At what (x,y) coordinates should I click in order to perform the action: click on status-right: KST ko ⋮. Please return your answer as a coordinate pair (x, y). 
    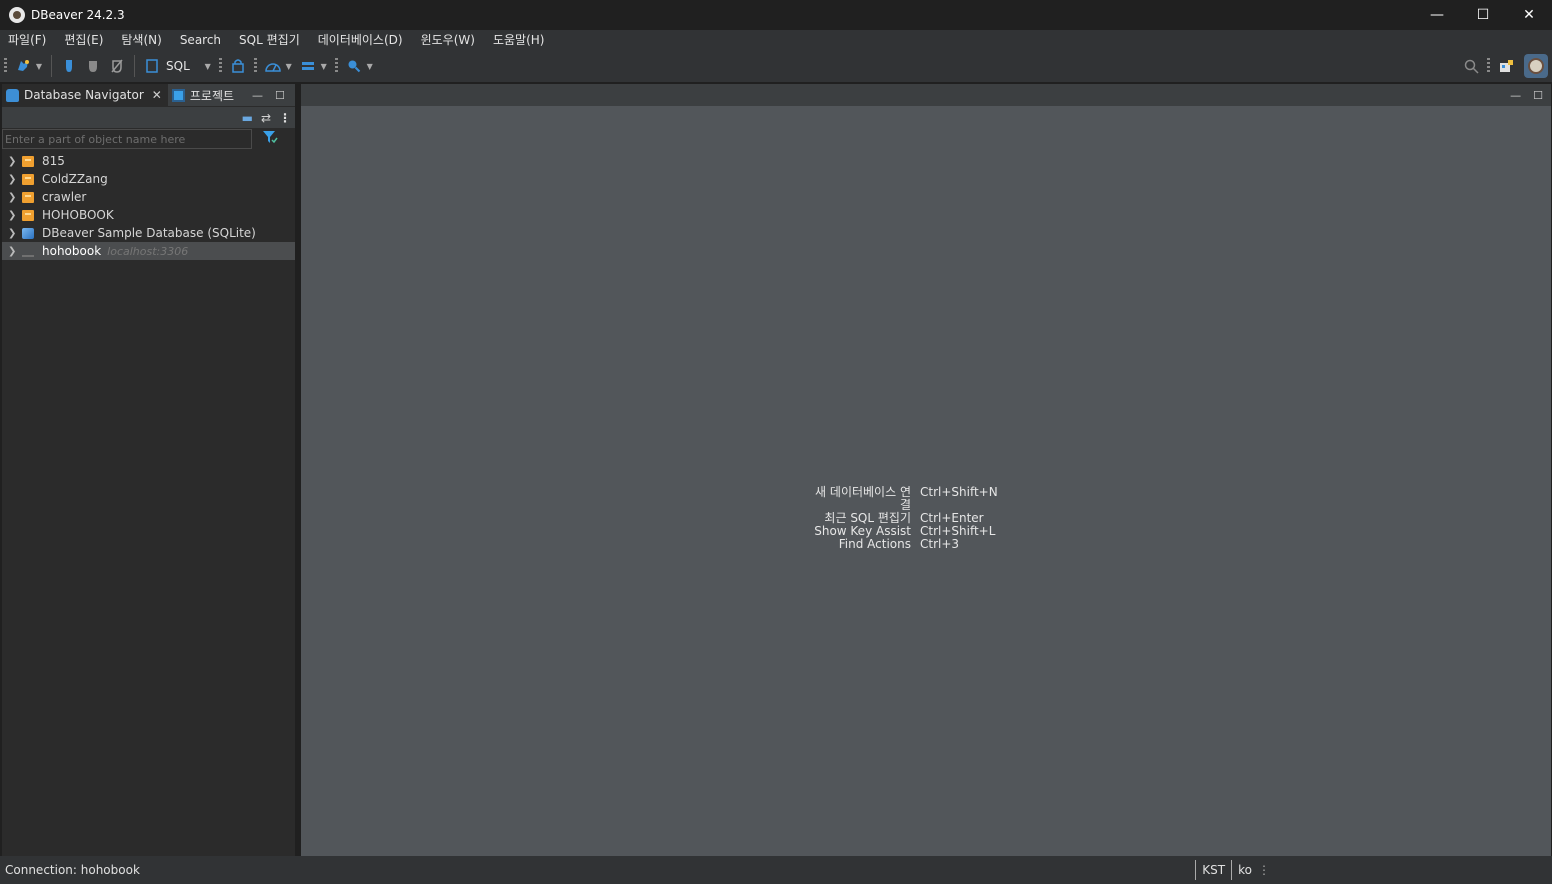
    Looking at the image, I should click on (1232, 870).